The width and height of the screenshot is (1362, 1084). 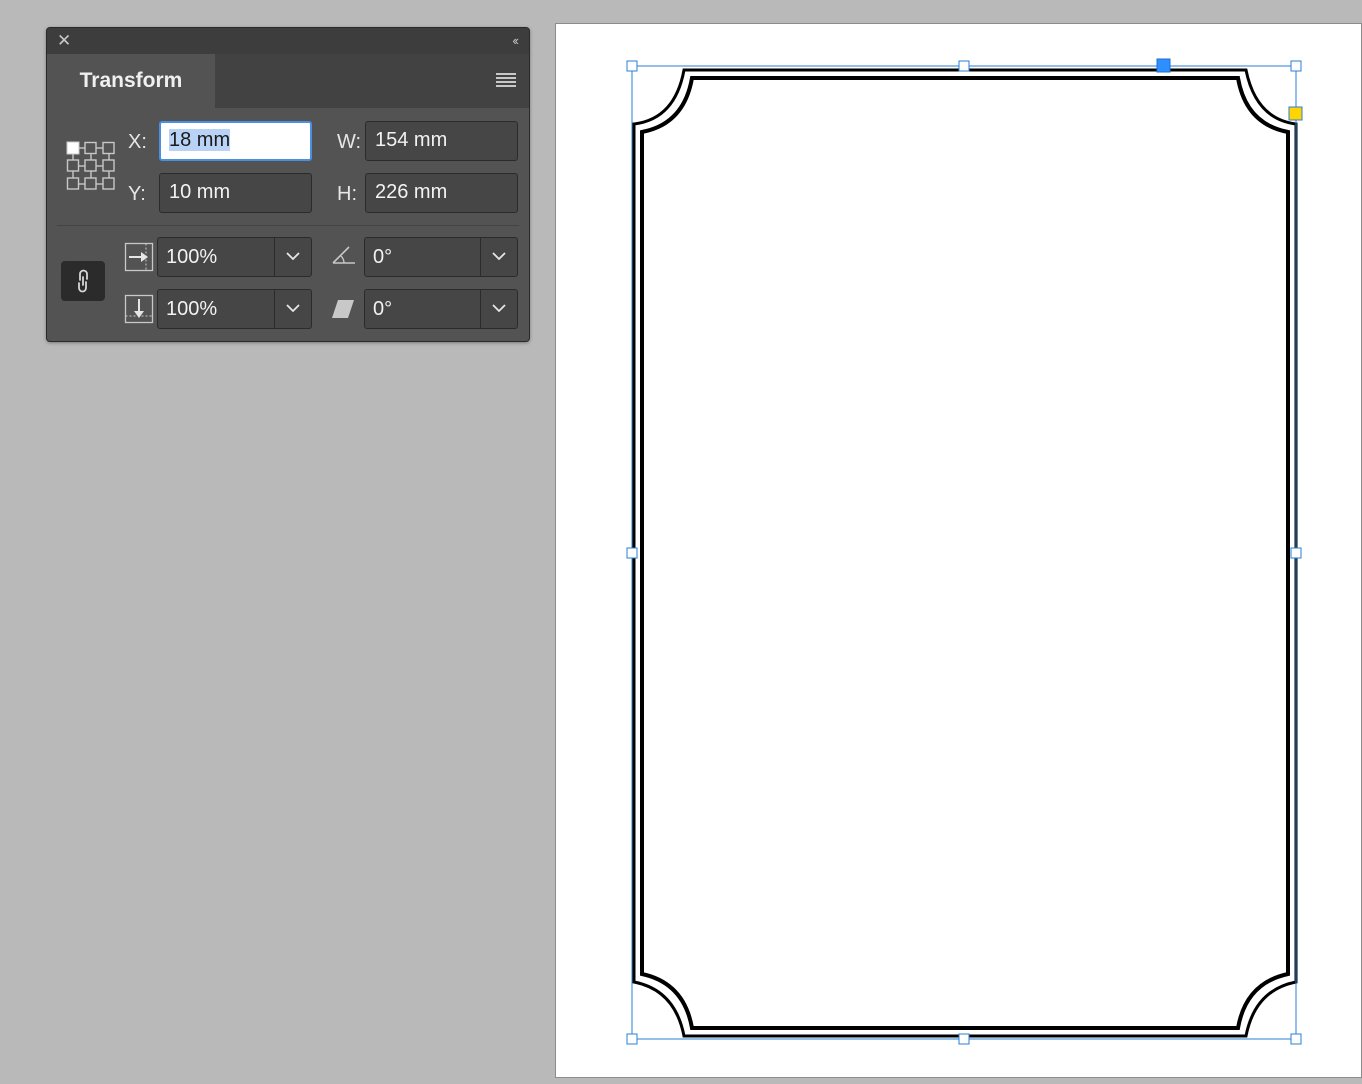 I want to click on handle-top-center, so click(x=964, y=66).